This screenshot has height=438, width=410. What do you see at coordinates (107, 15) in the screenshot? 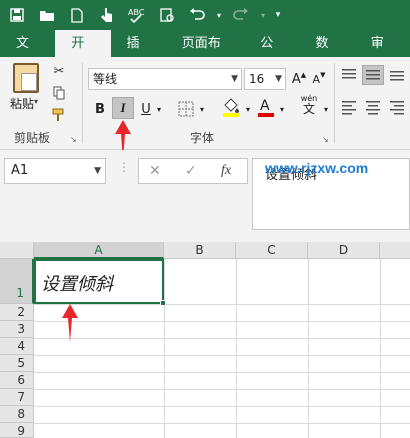
I see `touch-mode-icon` at bounding box center [107, 15].